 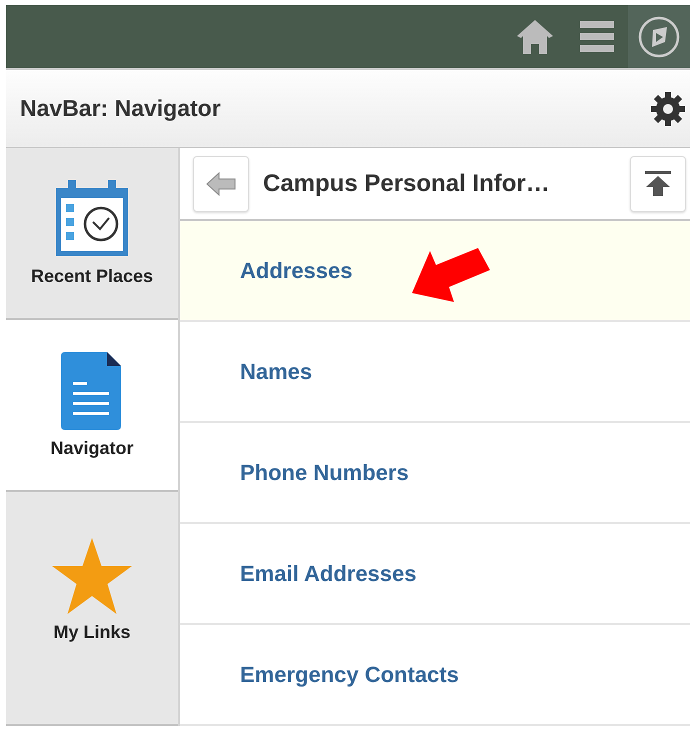 I want to click on navigation-link: Addresses, so click(x=435, y=271).